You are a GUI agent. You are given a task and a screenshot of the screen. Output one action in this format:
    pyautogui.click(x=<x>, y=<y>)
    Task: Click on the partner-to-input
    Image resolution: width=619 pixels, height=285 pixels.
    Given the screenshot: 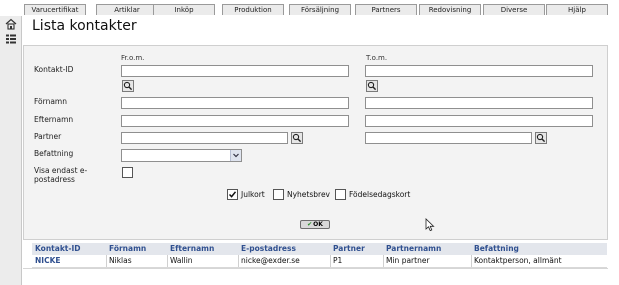 What is the action you would take?
    pyautogui.click(x=448, y=138)
    